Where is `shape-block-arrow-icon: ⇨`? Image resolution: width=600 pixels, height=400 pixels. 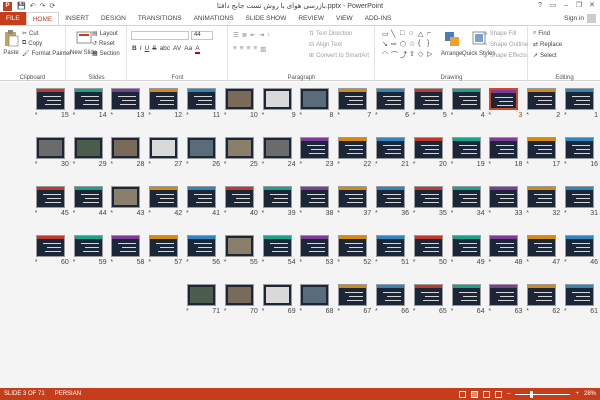 shape-block-arrow-icon: ⇨ is located at coordinates (395, 44).